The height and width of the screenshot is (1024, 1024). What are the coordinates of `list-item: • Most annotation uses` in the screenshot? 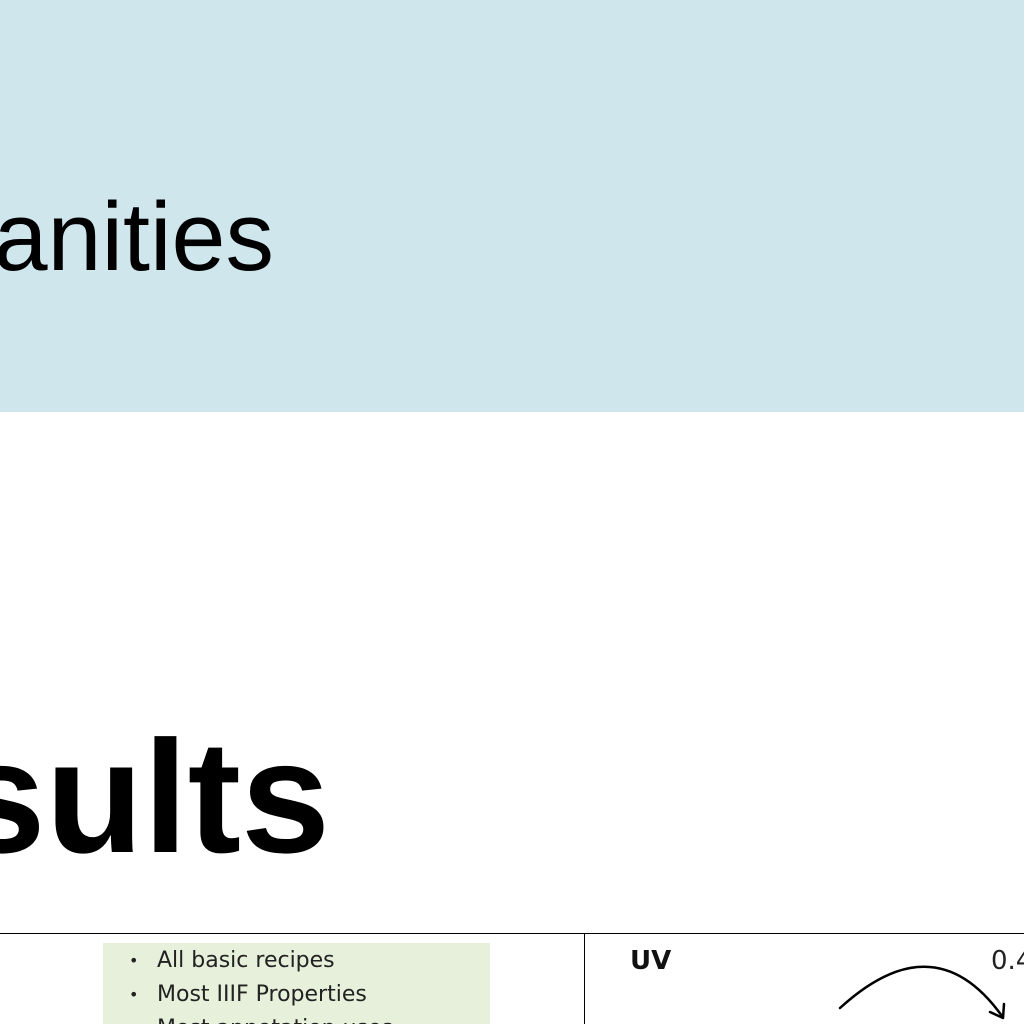 It's located at (296, 1018).